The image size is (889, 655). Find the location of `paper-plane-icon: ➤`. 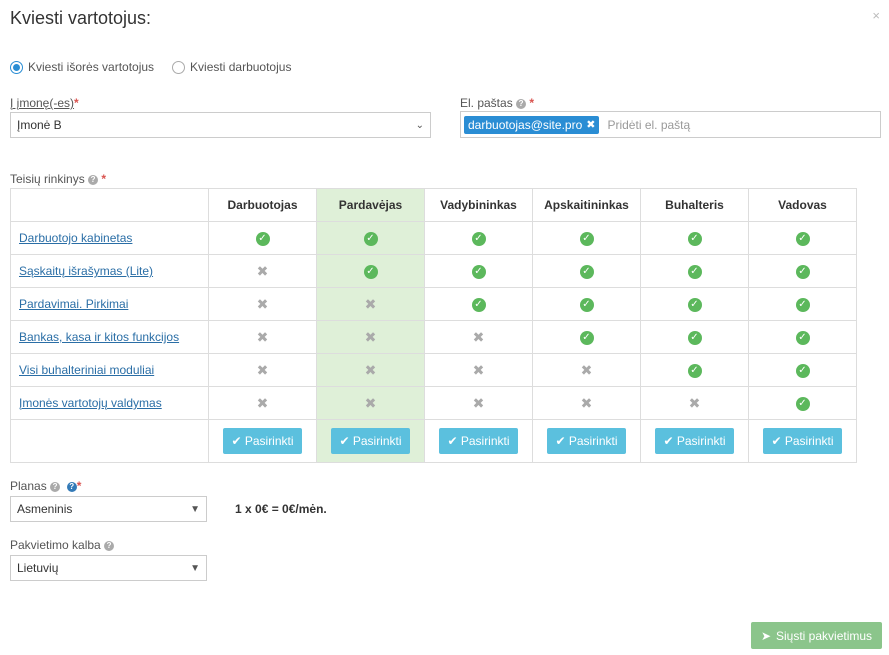

paper-plane-icon: ➤ is located at coordinates (765, 635).